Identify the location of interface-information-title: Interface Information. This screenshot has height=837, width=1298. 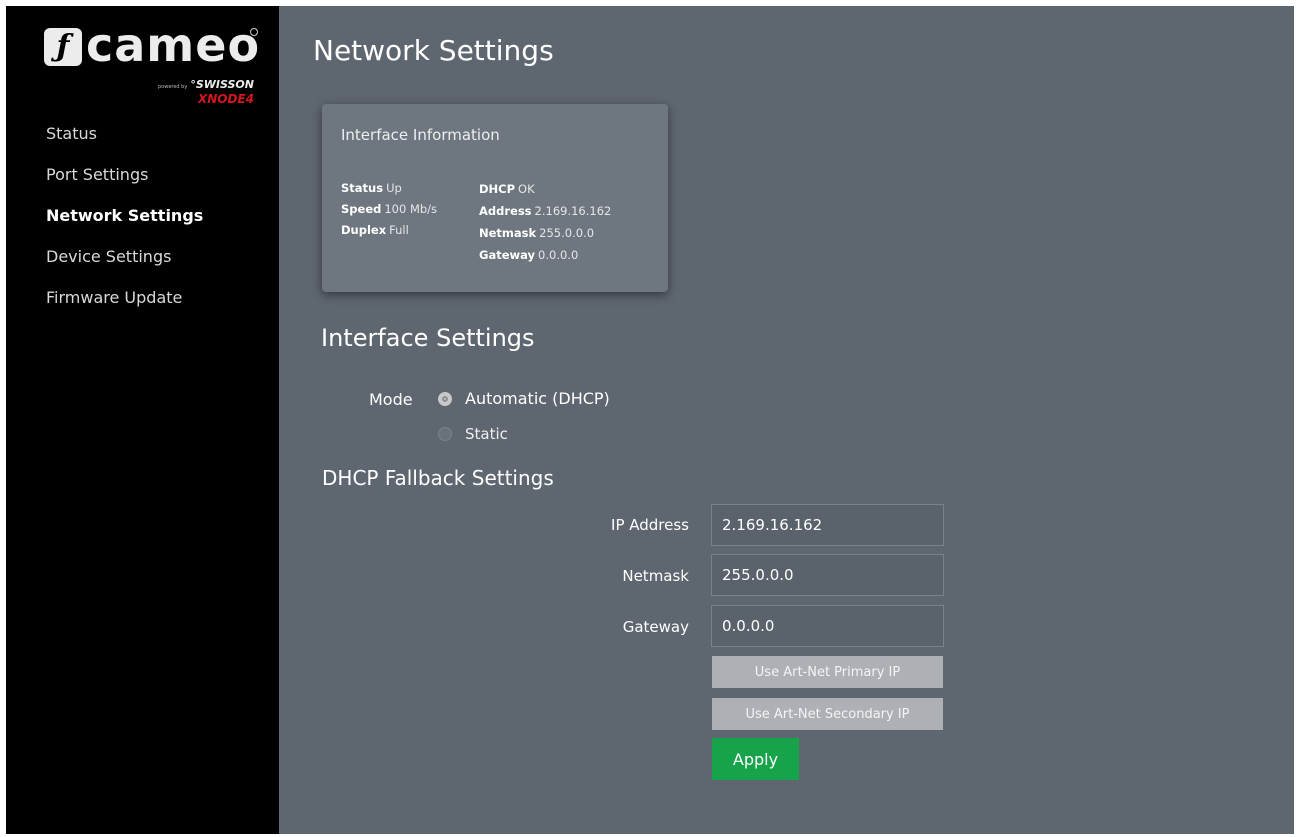
(420, 135).